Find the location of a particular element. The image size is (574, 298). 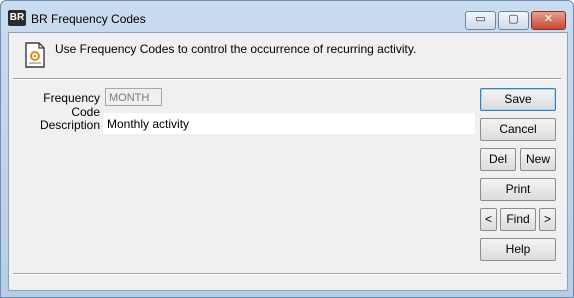

app-icon: BR is located at coordinates (17, 18).